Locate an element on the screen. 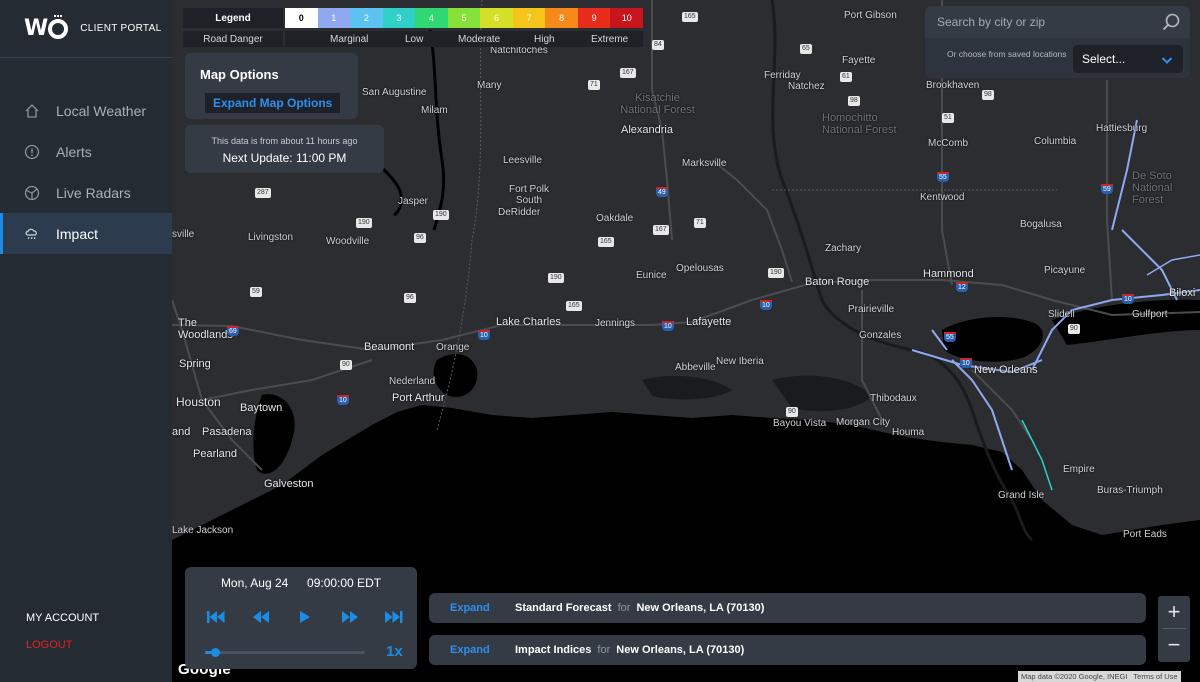  map-options-panel: Map Options Expand Map Options is located at coordinates (271, 86).